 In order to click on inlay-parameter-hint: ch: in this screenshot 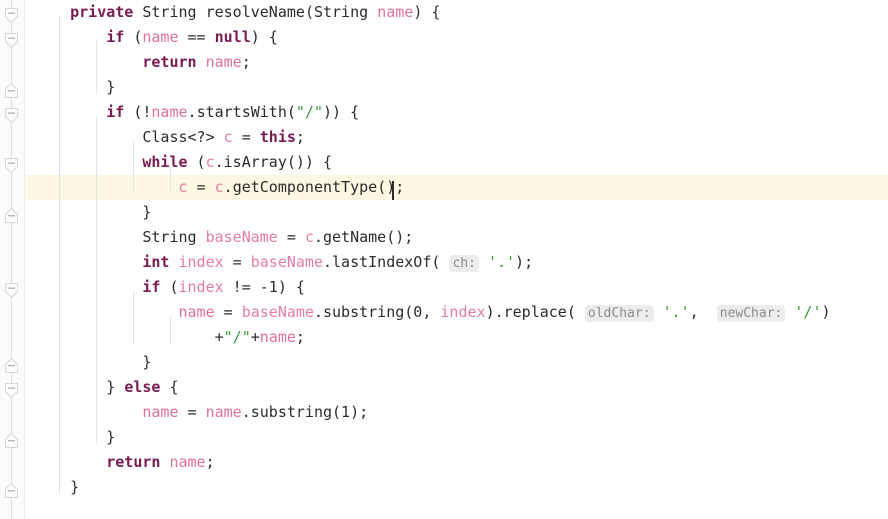, I will do `click(464, 263)`.